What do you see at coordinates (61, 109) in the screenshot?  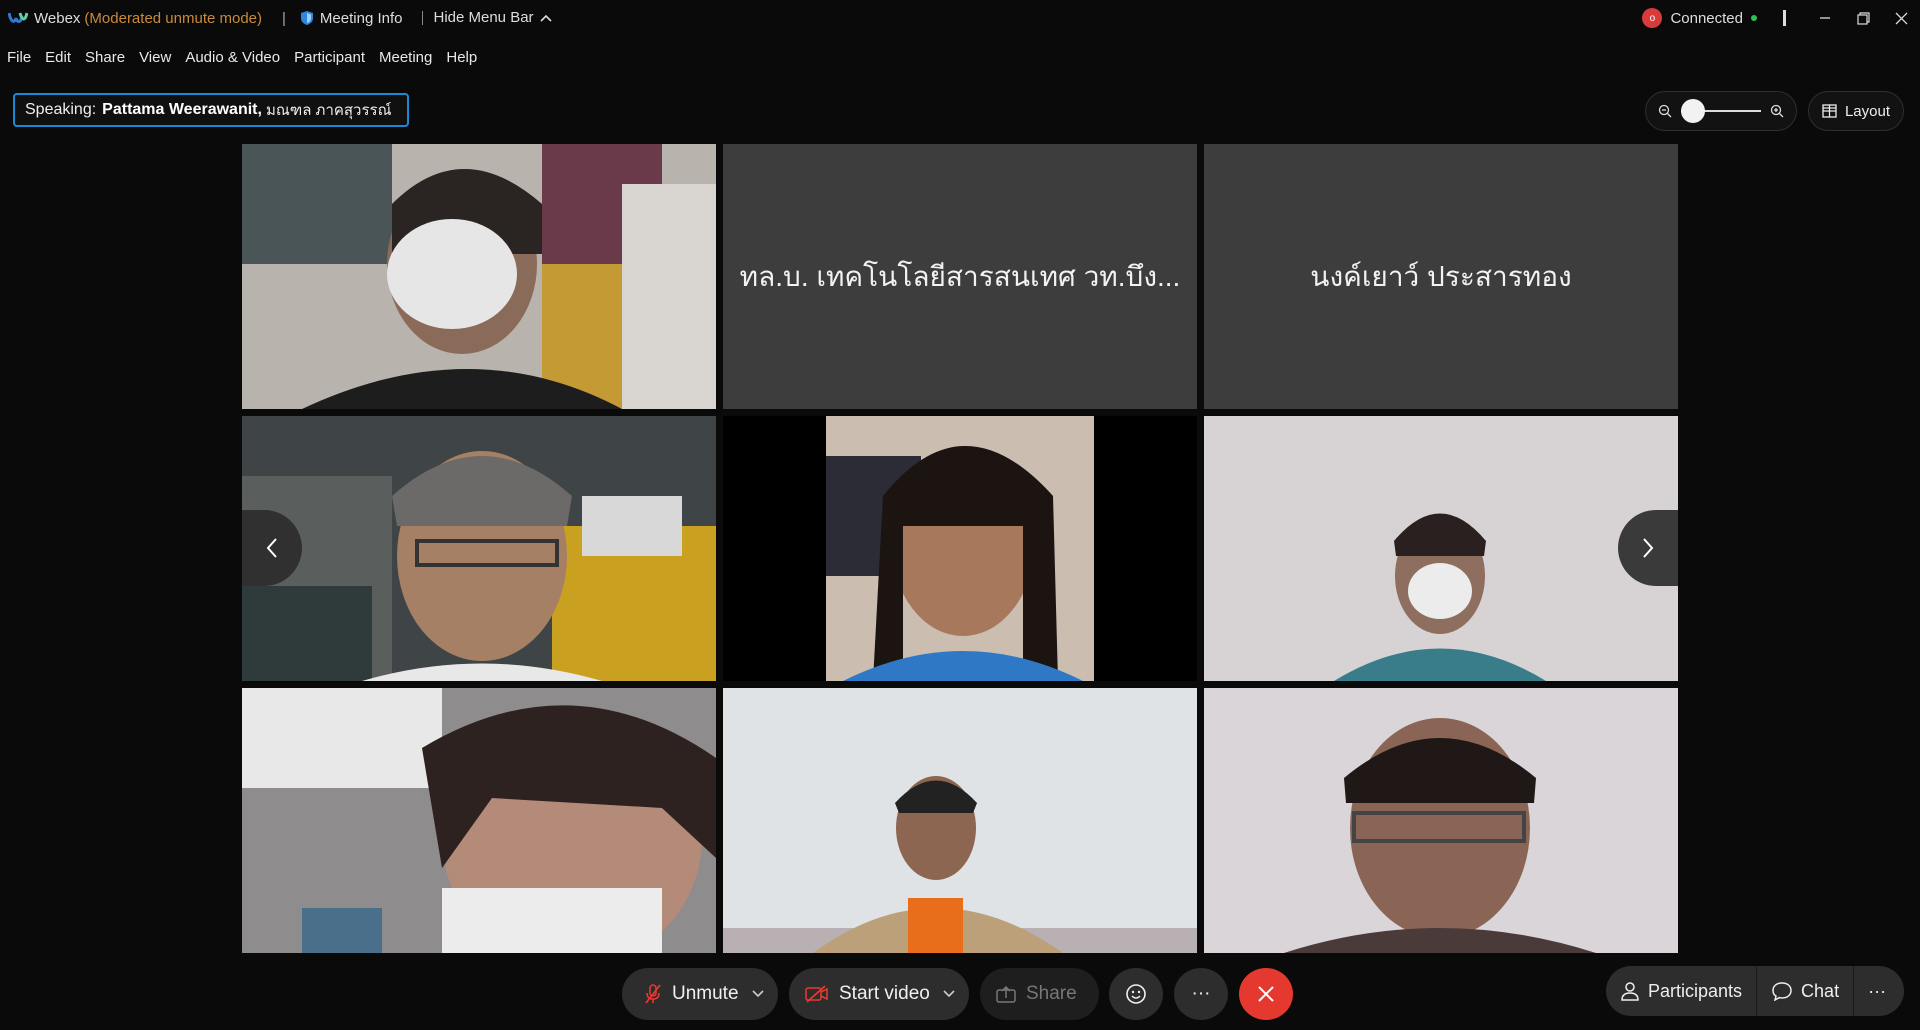 I see `speaking-label: Speaking:` at bounding box center [61, 109].